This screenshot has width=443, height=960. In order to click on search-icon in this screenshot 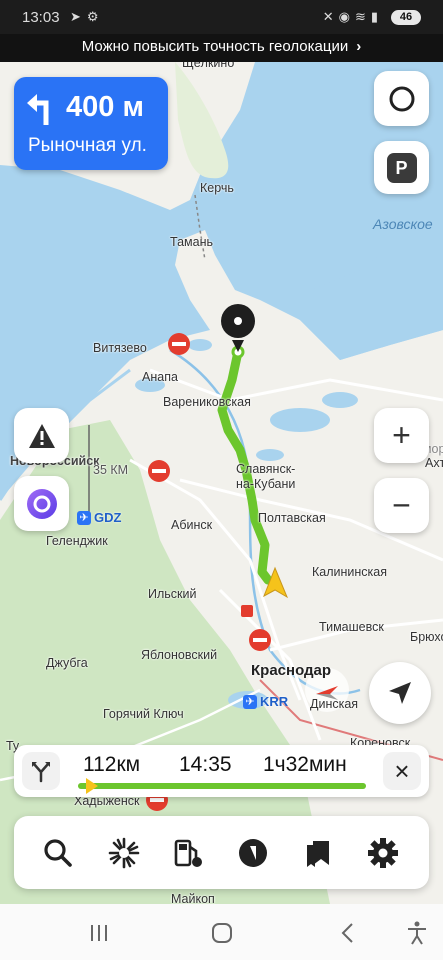, I will do `click(58, 853)`.